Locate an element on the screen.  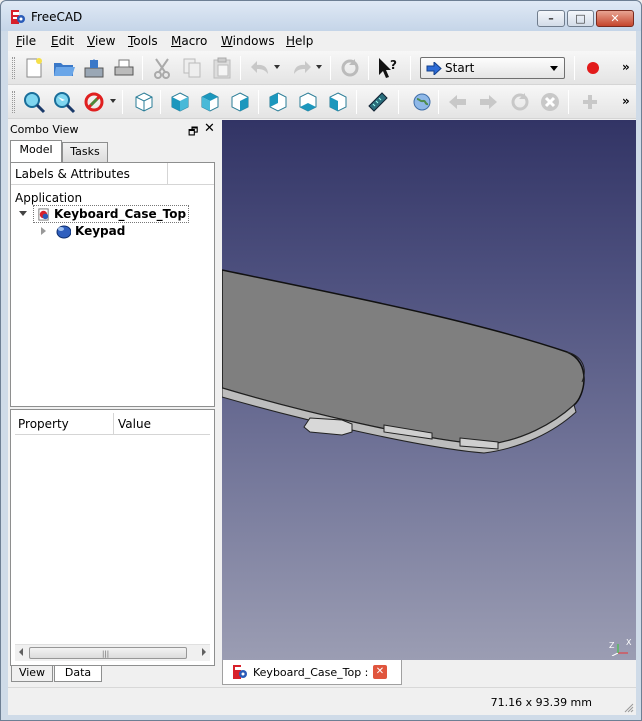
window-title: FreeCAD is located at coordinates (57, 17).